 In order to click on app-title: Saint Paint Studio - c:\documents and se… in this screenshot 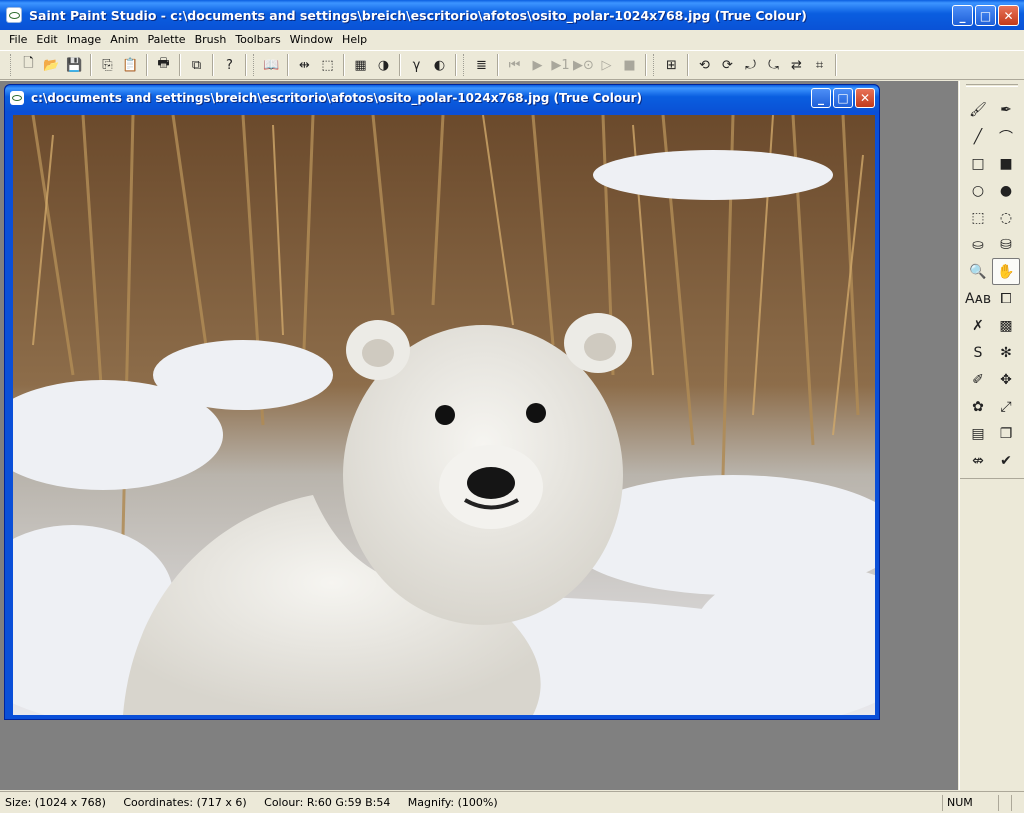, I will do `click(418, 15)`.